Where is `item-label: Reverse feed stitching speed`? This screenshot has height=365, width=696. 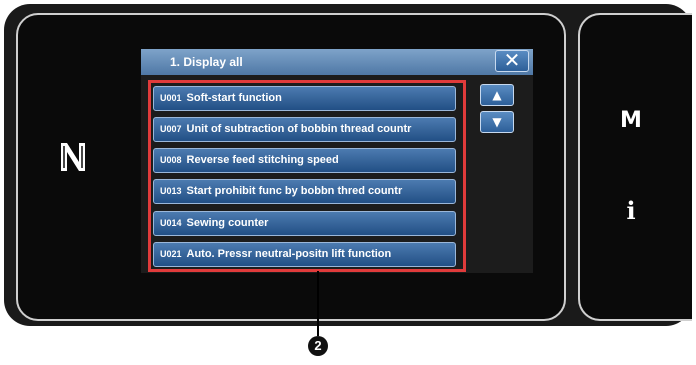 item-label: Reverse feed stitching speed is located at coordinates (262, 160).